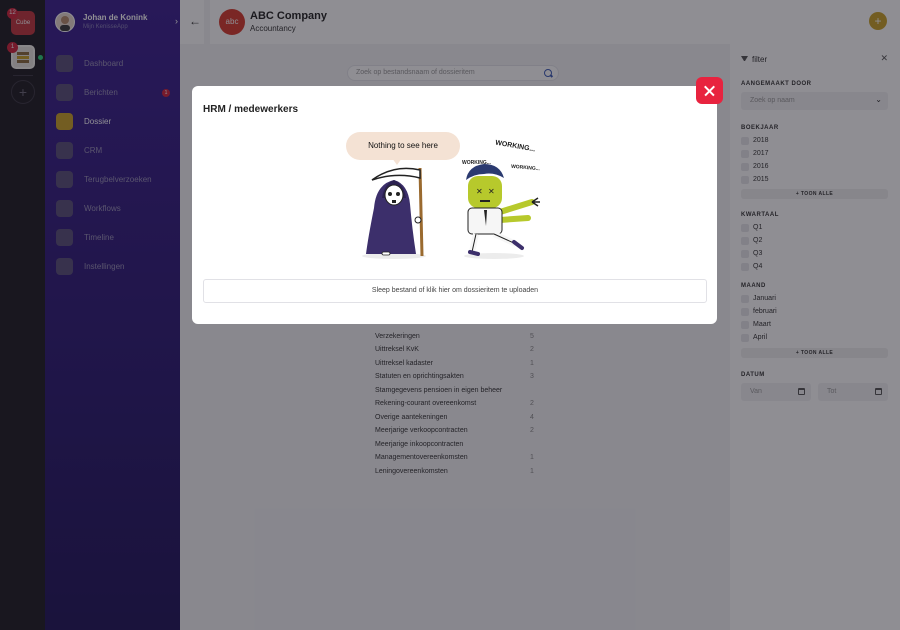 This screenshot has height=630, width=900. I want to click on modal-title: HRM / medewerkers, so click(251, 109).